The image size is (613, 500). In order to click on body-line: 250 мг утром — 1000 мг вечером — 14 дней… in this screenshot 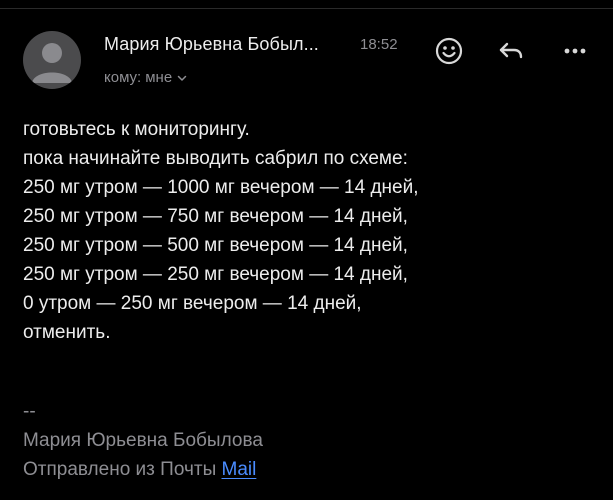, I will do `click(221, 187)`.